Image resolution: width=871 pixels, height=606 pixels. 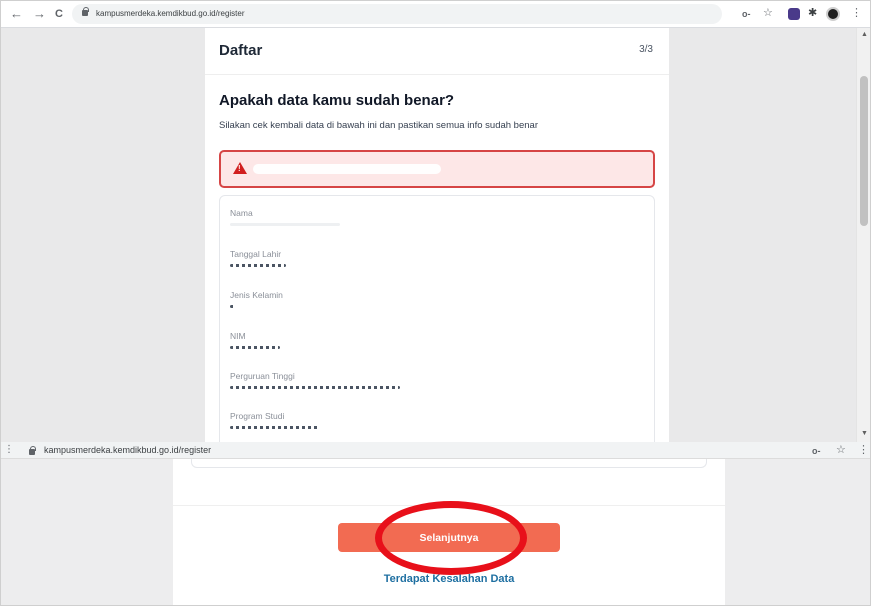 I want to click on scrollbar-thumb, so click(x=864, y=151).